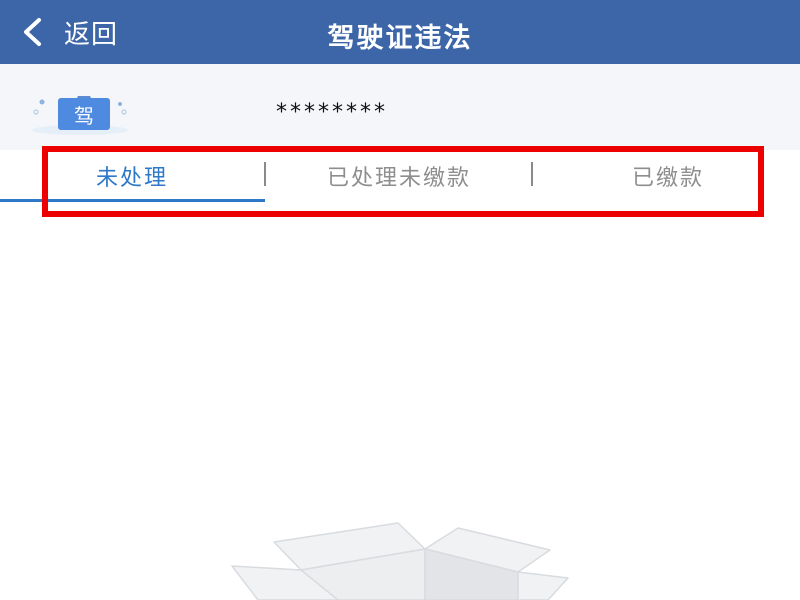  Describe the element at coordinates (403, 181) in the screenshot. I see `highlight-box` at that location.